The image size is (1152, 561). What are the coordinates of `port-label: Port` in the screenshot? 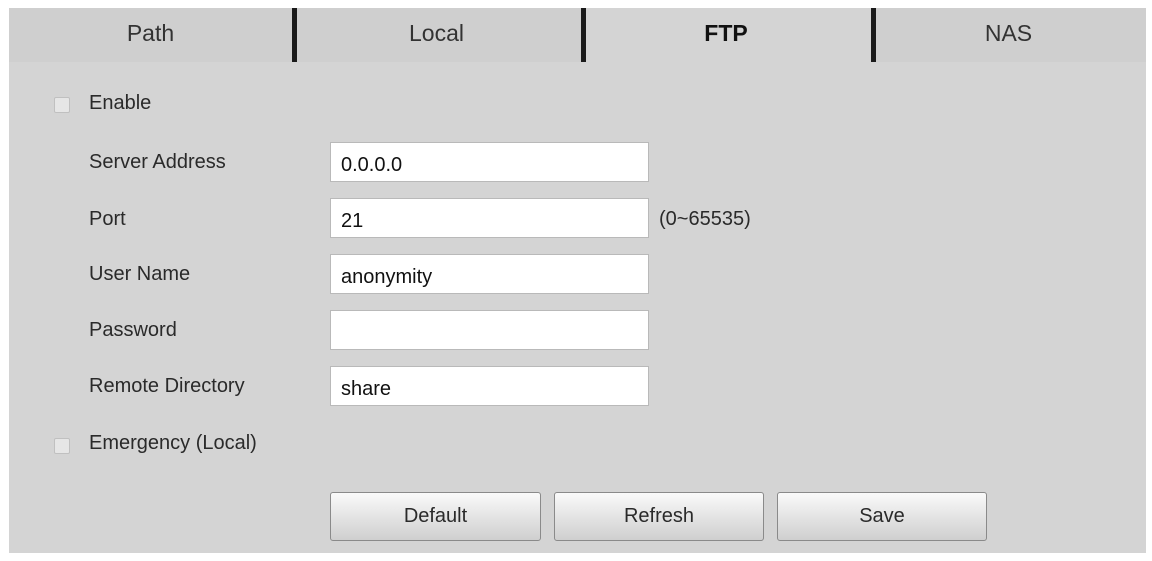 It's located at (107, 219).